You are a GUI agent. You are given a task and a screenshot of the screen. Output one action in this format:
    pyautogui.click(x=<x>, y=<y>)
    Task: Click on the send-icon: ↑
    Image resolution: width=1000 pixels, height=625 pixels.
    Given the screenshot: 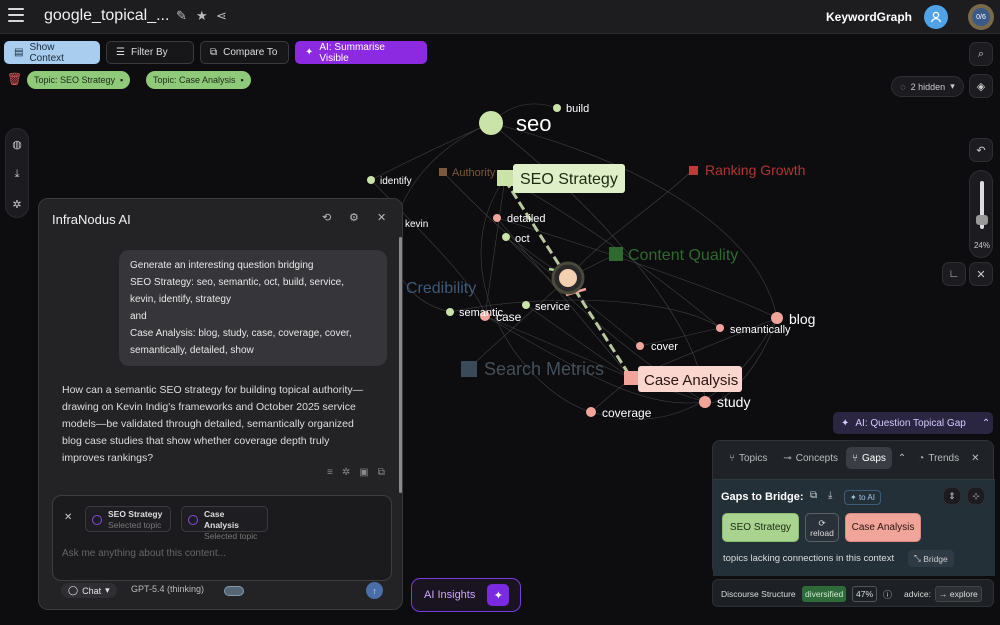 What is the action you would take?
    pyautogui.click(x=374, y=590)
    